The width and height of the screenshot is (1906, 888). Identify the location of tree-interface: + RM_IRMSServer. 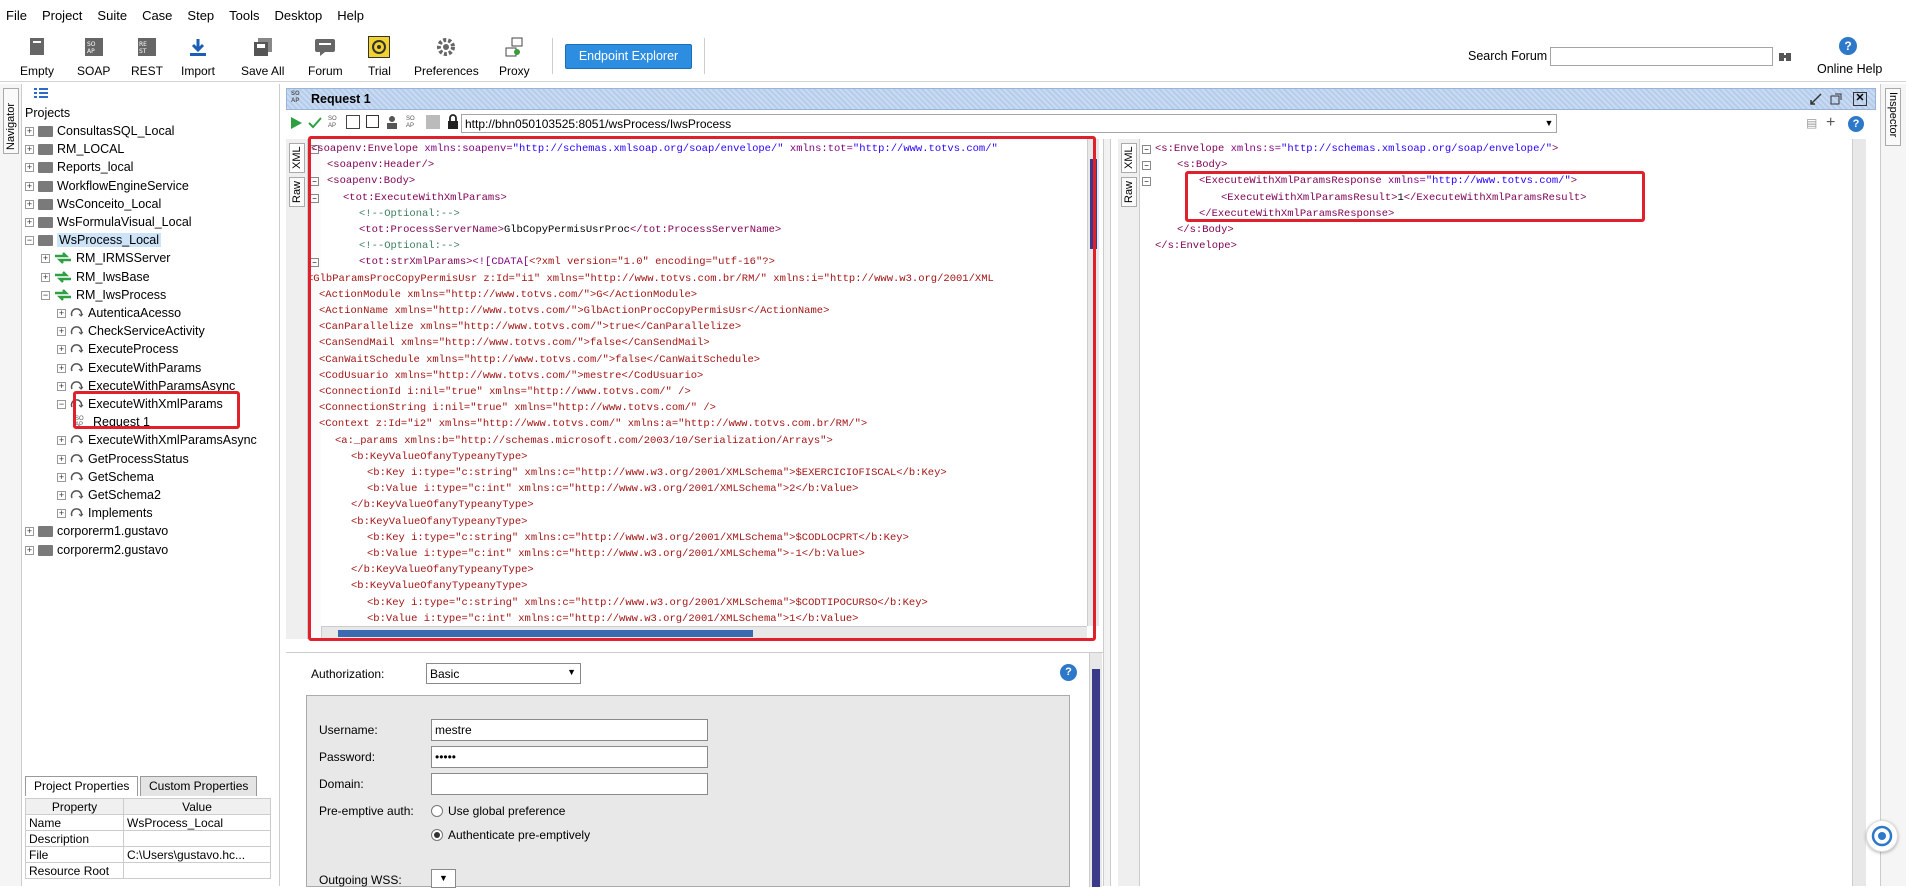
(105, 258).